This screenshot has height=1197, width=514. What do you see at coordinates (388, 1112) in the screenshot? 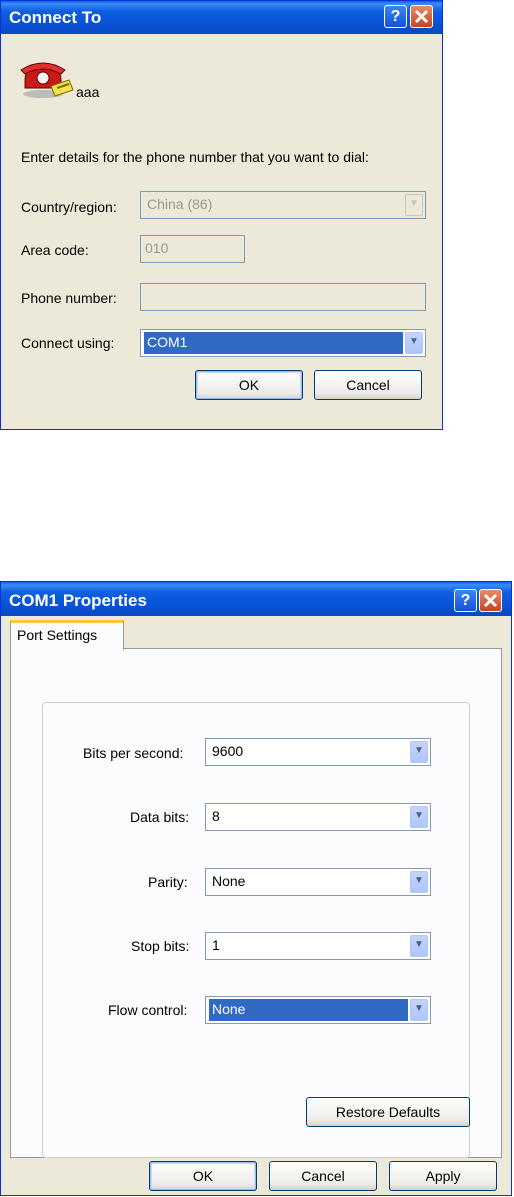
I see `restore-defaults-button: Restore Defaults` at bounding box center [388, 1112].